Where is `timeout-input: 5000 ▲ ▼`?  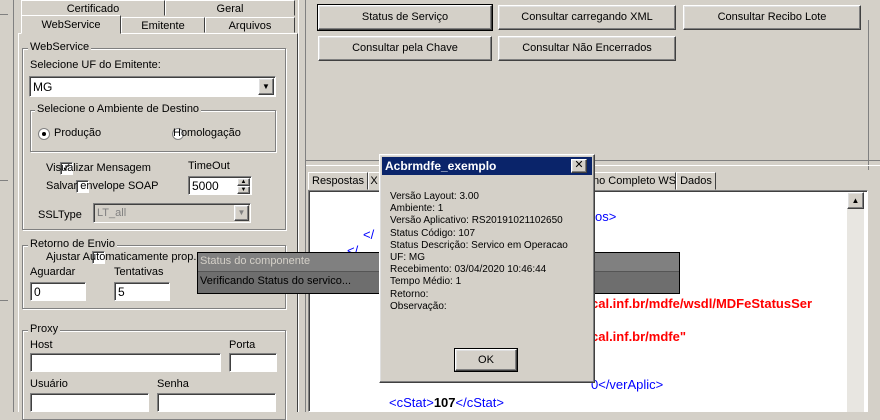 timeout-input: 5000 ▲ ▼ is located at coordinates (220, 185).